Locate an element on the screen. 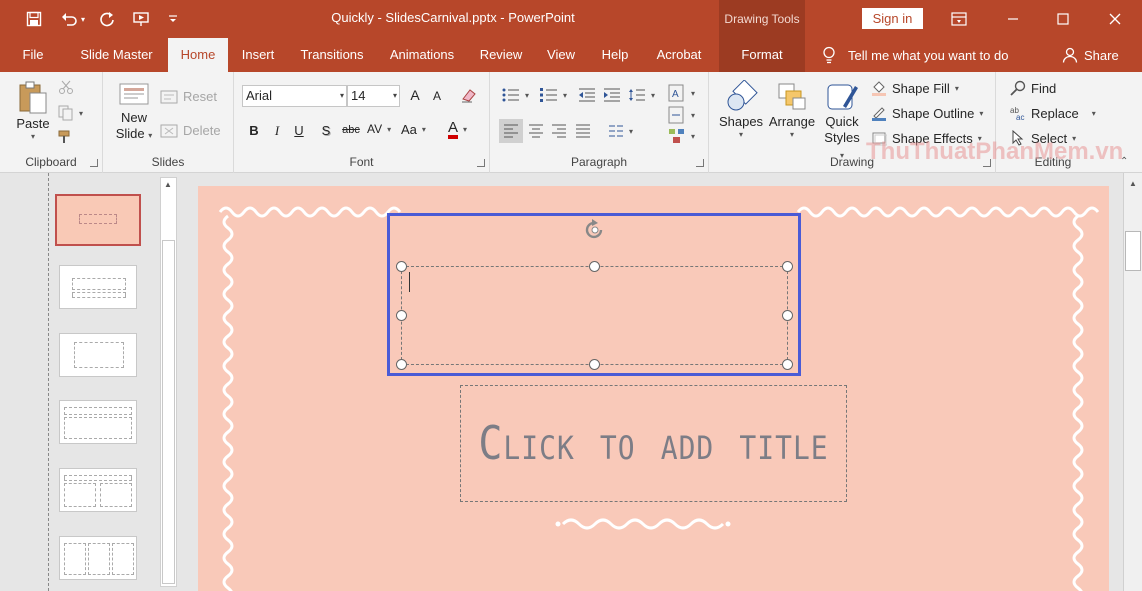 Image resolution: width=1142 pixels, height=591 pixels. resize-handle-top-right is located at coordinates (787, 266).